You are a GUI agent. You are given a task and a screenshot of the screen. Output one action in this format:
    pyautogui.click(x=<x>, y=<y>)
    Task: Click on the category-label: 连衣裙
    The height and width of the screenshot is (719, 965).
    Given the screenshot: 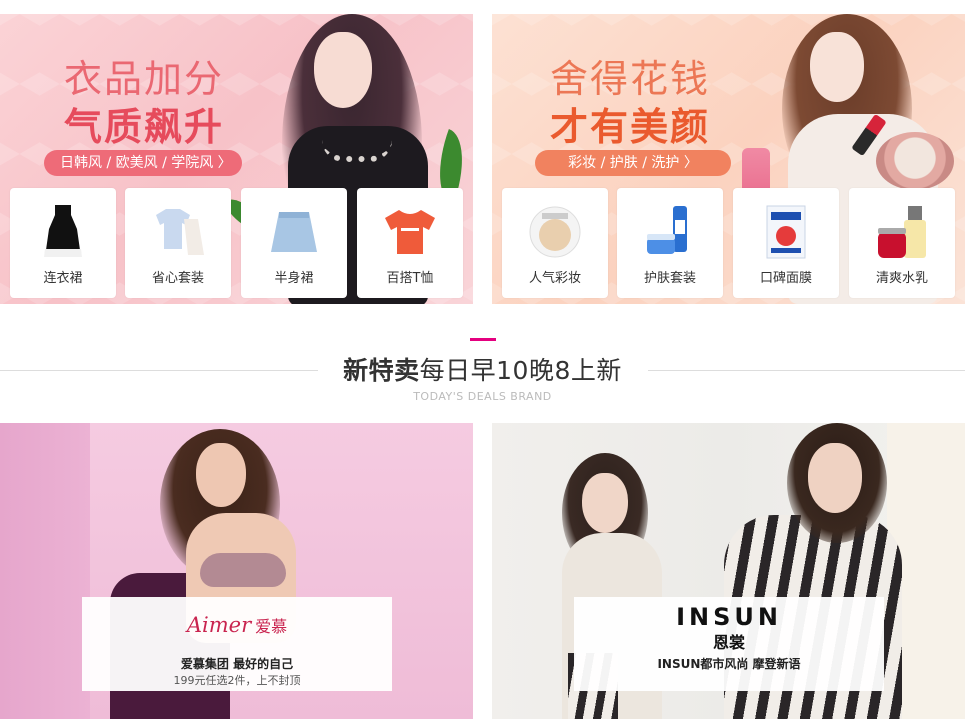 What is the action you would take?
    pyautogui.click(x=63, y=278)
    